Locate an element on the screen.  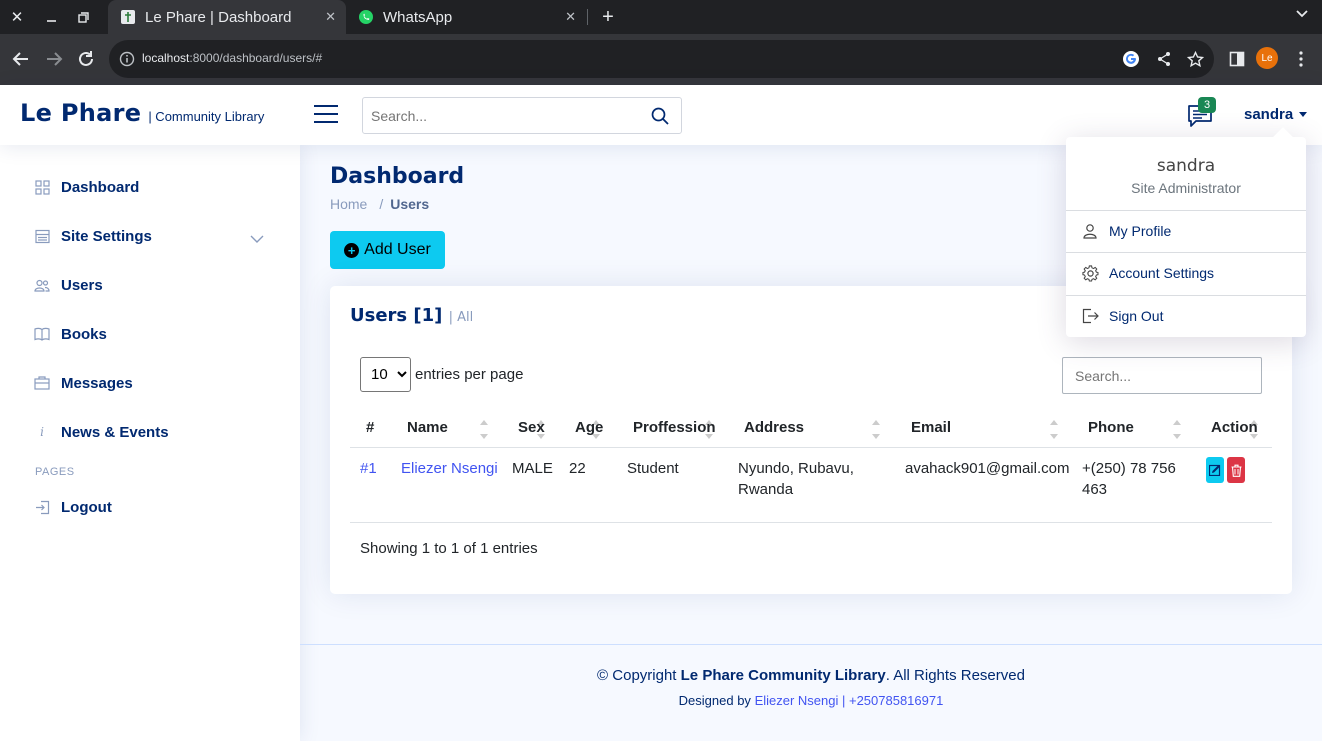
pencil-square-icon is located at coordinates (1215, 470).